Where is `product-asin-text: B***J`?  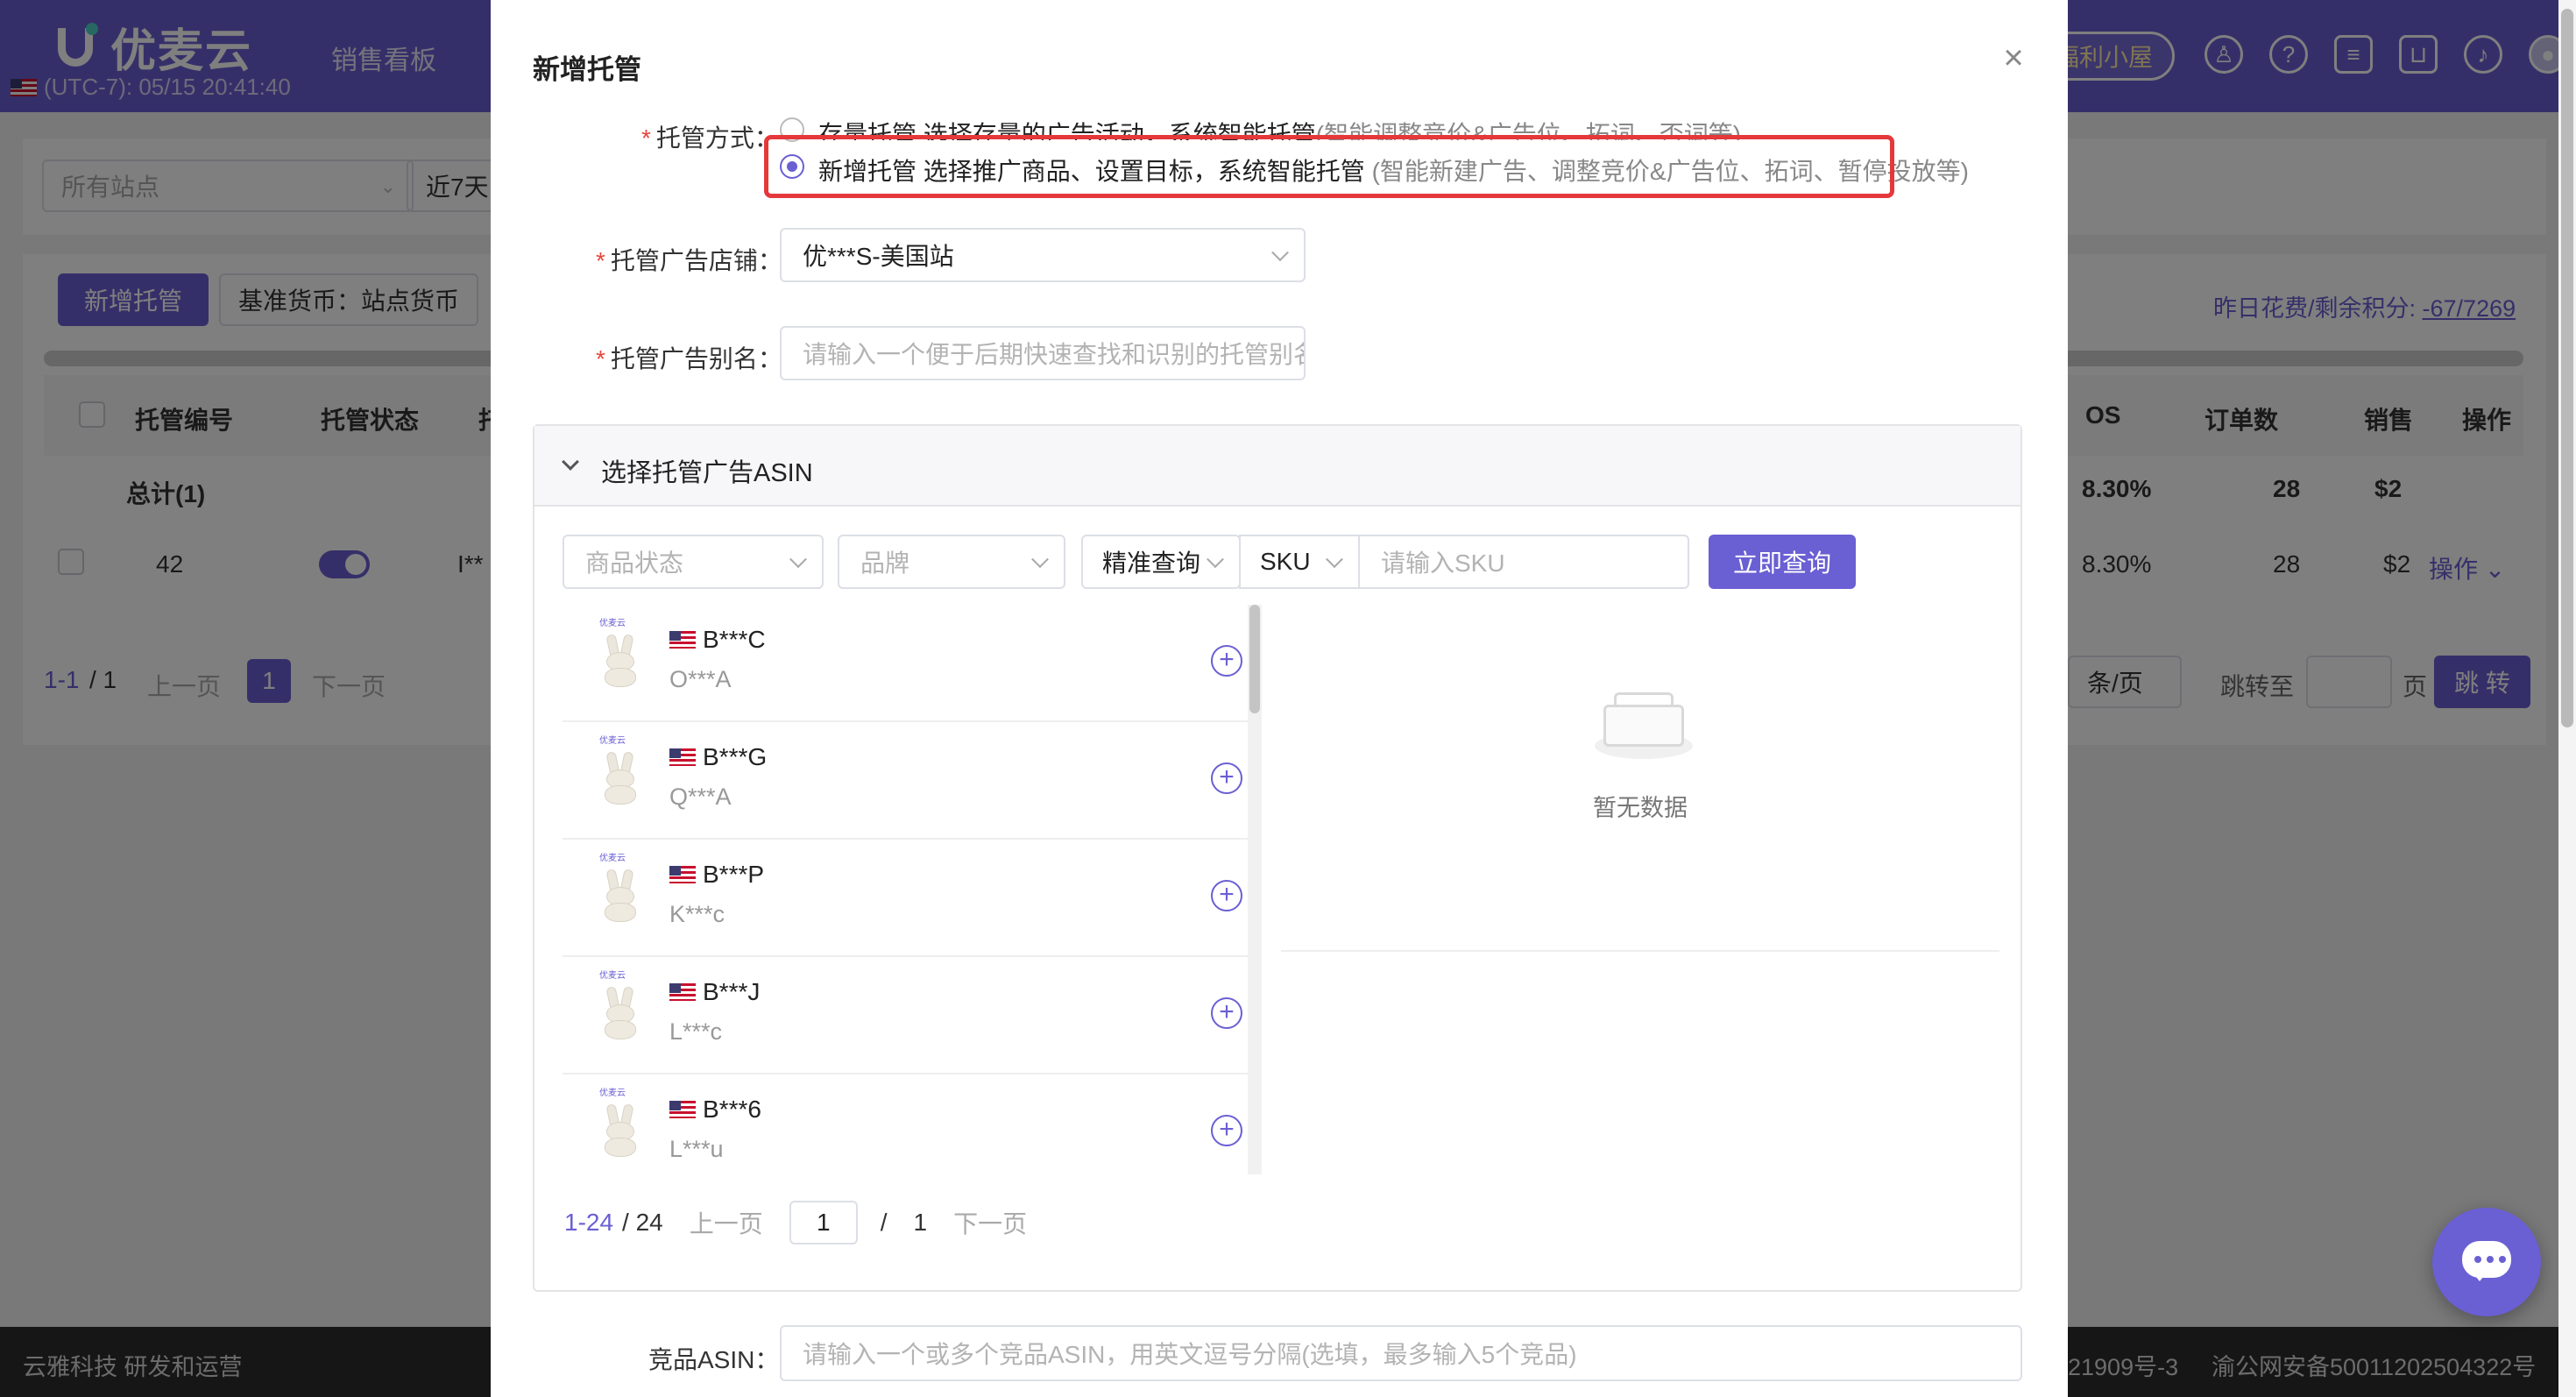 product-asin-text: B***J is located at coordinates (732, 992).